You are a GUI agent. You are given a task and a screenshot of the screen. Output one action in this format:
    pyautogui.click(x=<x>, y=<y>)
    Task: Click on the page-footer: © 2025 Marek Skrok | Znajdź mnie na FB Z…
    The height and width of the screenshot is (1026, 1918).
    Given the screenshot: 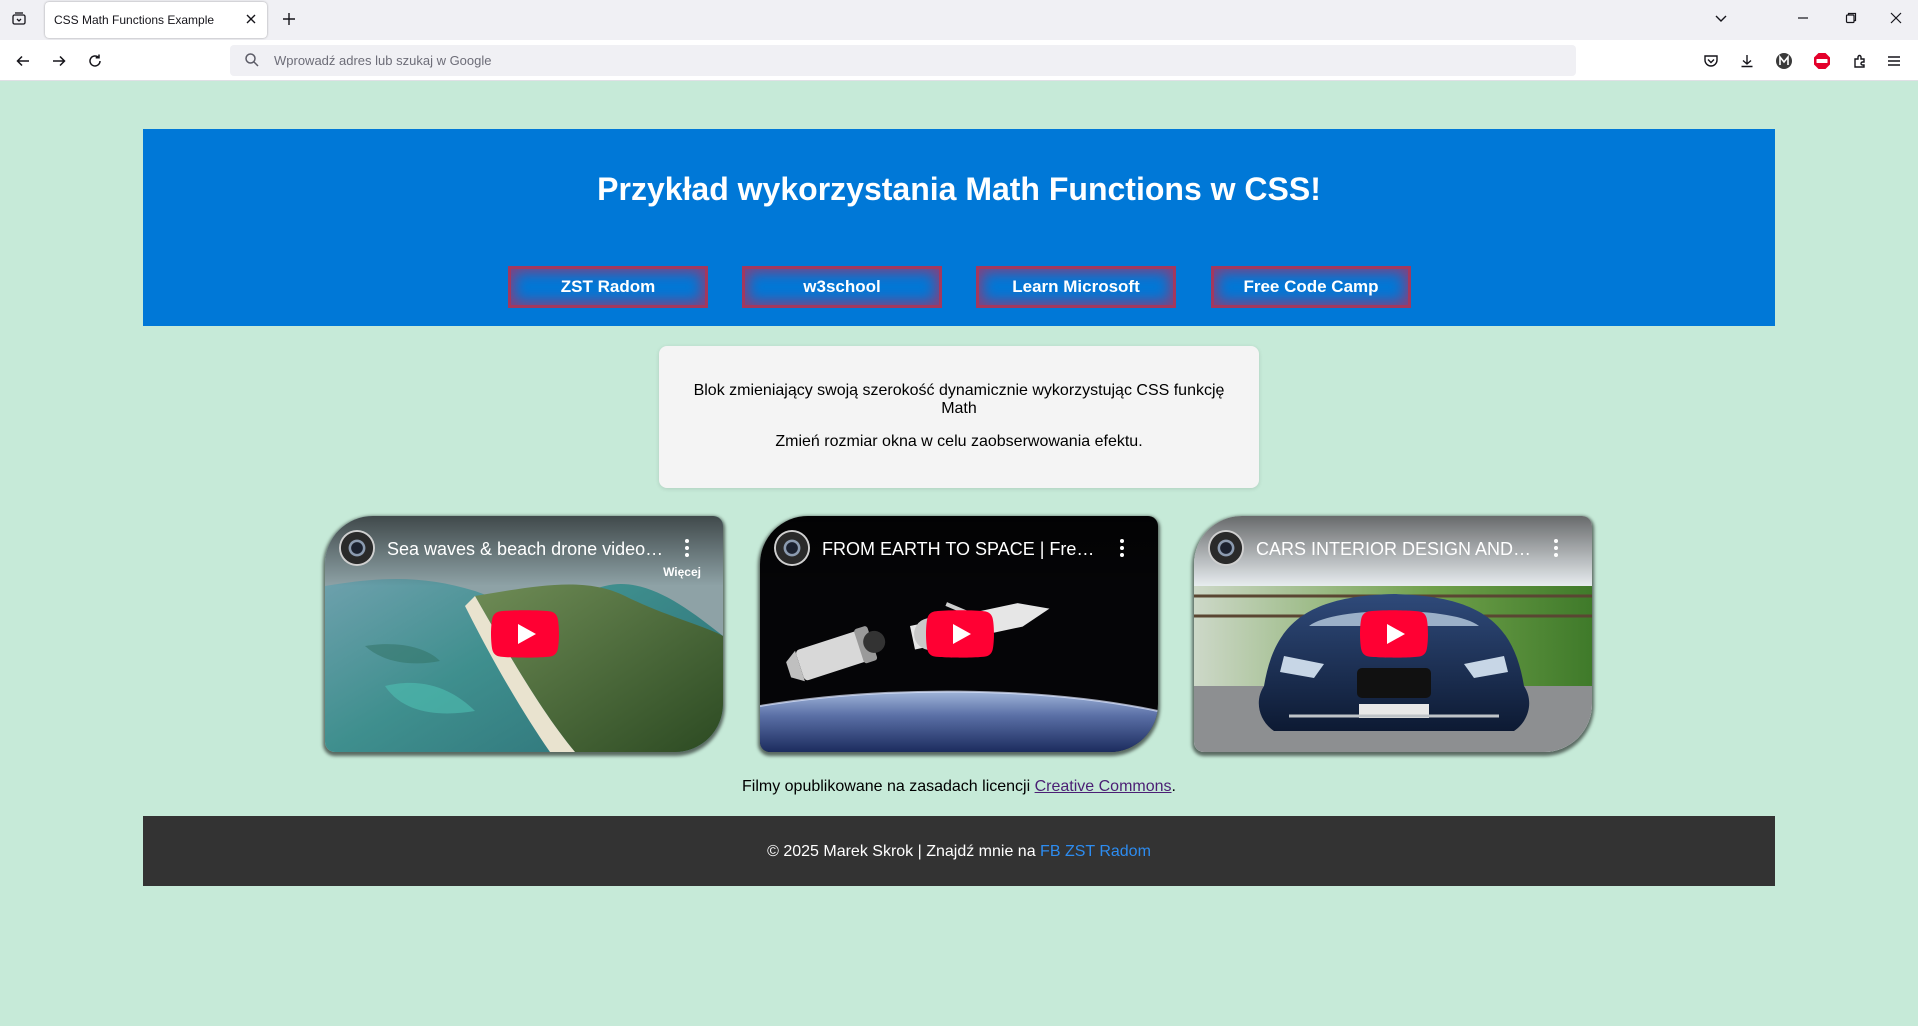 What is the action you would take?
    pyautogui.click(x=959, y=851)
    